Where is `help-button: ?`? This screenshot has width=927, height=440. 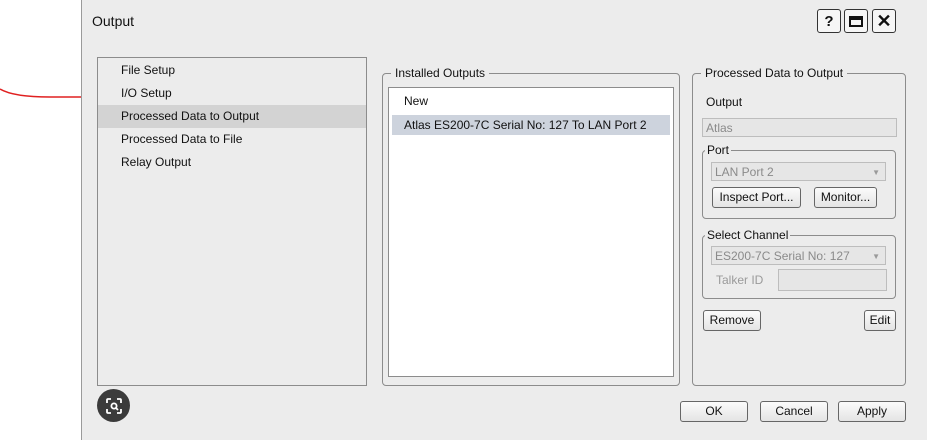 help-button: ? is located at coordinates (829, 21).